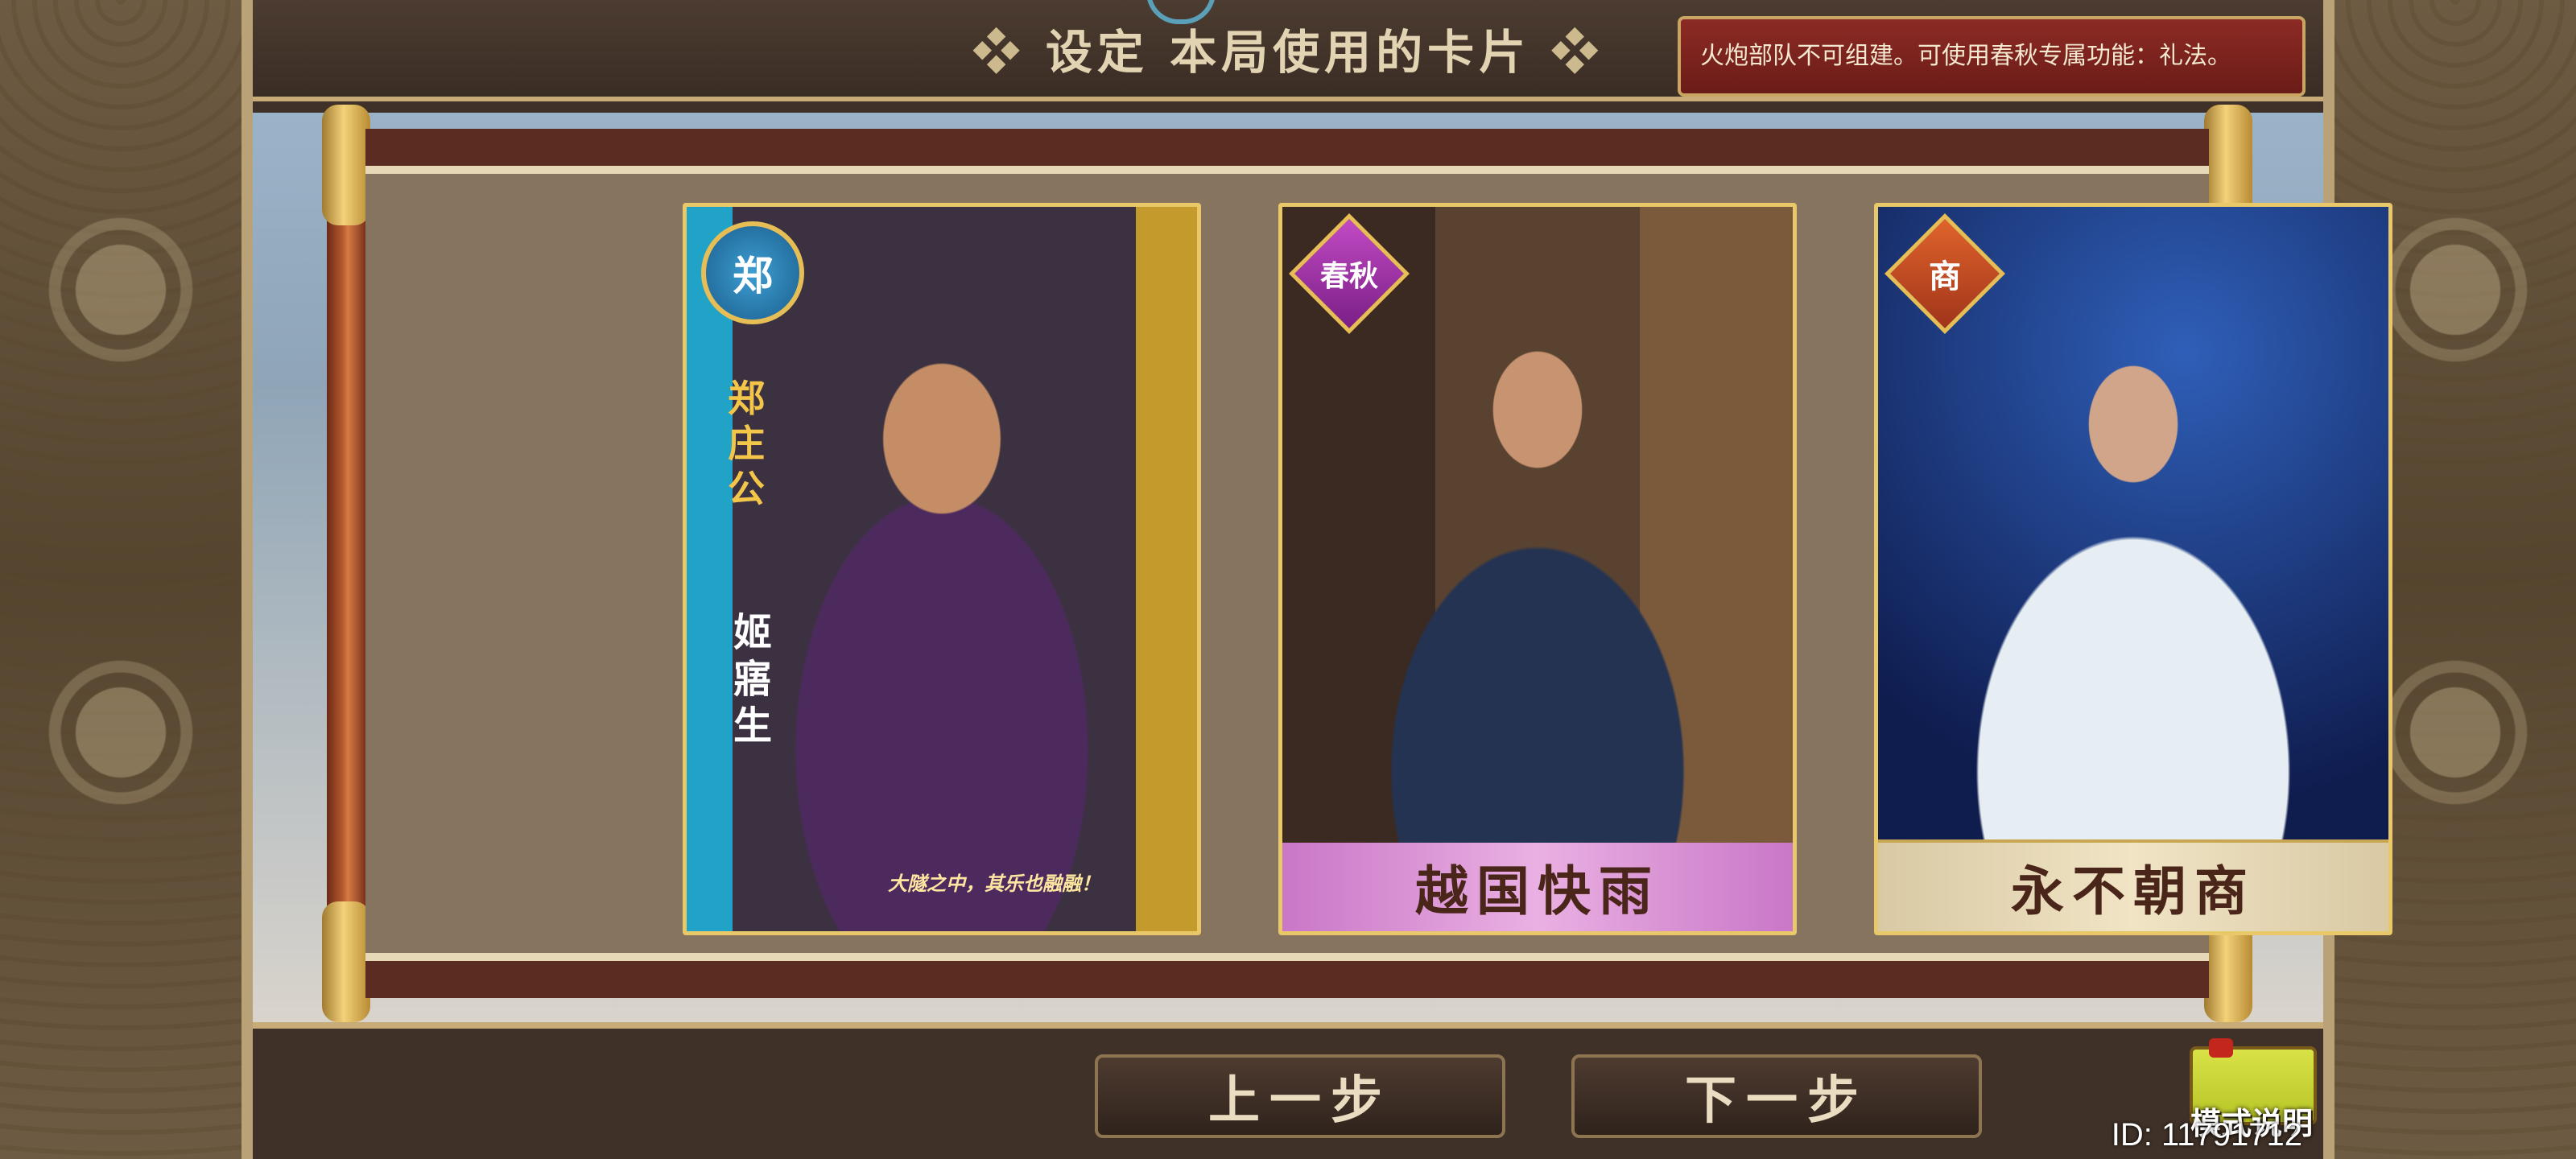  What do you see at coordinates (1992, 56) in the screenshot?
I see `rule-notice-banner: 火炮部队不可组建。可使用春秋专属功能：礼法。` at bounding box center [1992, 56].